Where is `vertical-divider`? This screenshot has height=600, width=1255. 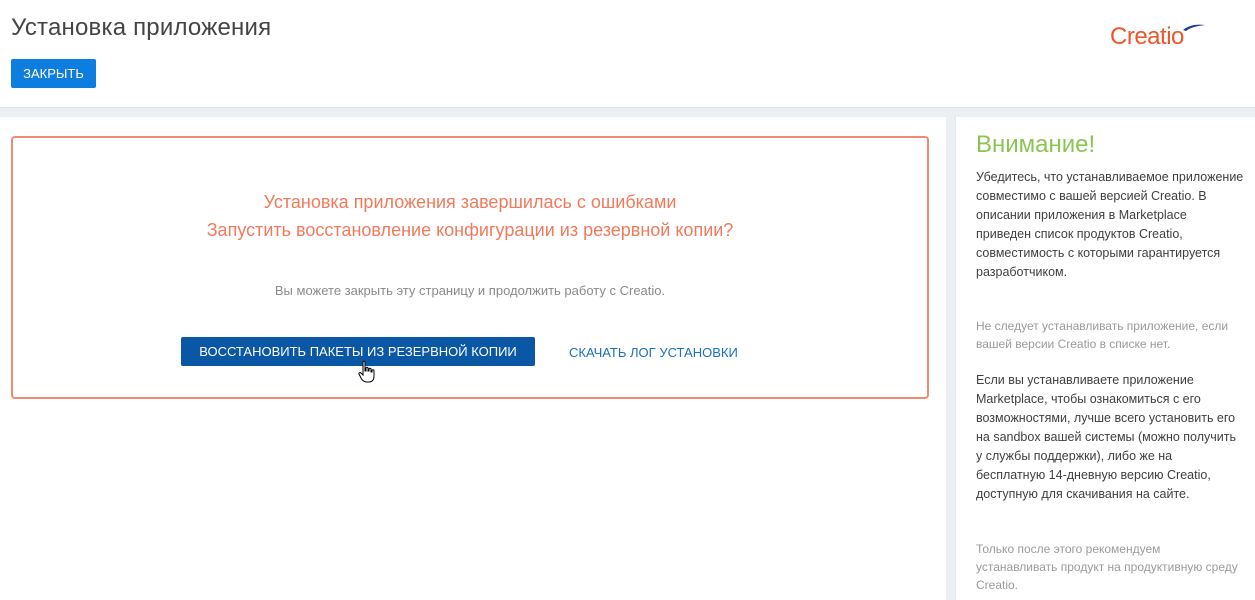 vertical-divider is located at coordinates (950, 358).